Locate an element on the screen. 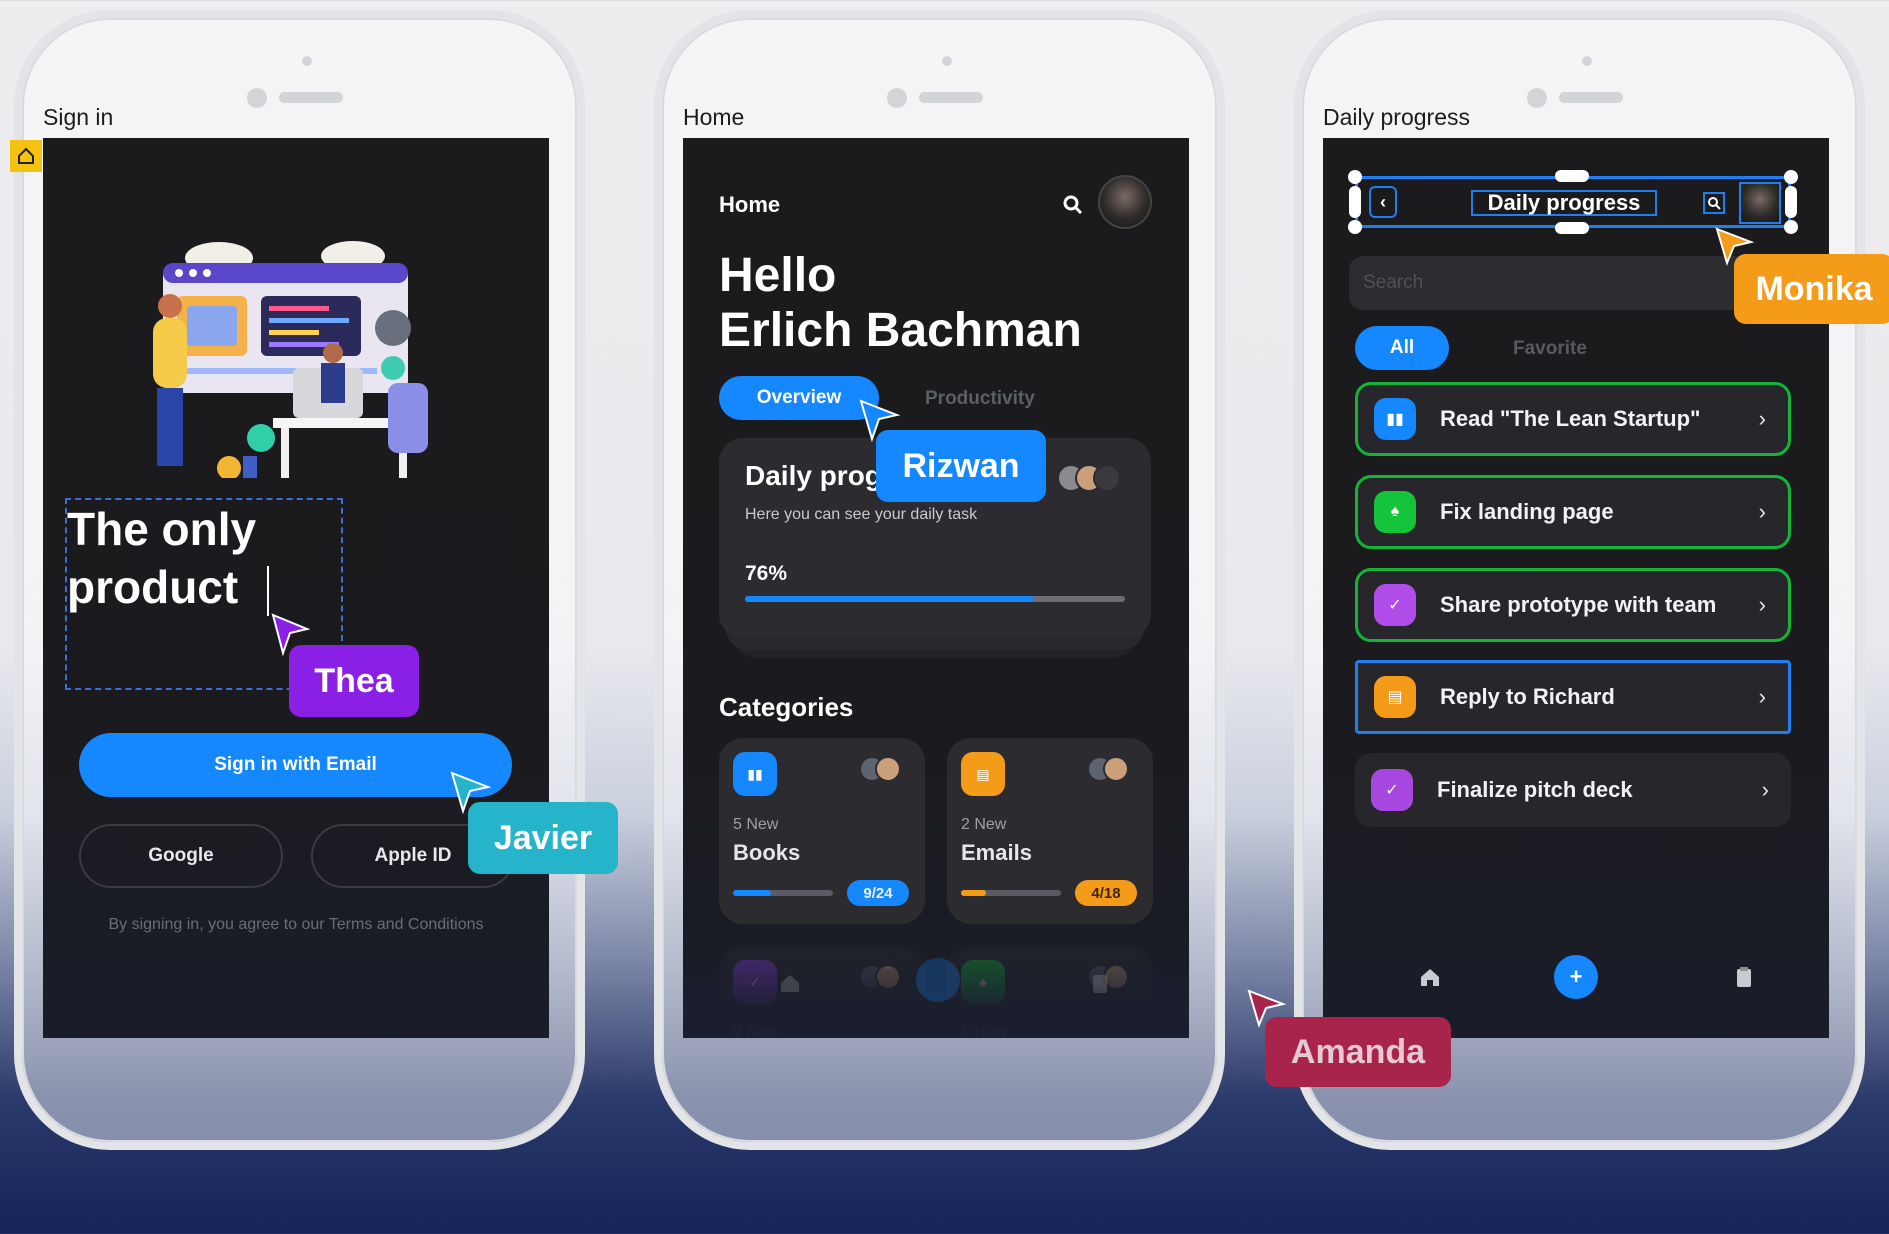 The height and width of the screenshot is (1234, 1889). frame-title-signin: Sign in is located at coordinates (78, 117).